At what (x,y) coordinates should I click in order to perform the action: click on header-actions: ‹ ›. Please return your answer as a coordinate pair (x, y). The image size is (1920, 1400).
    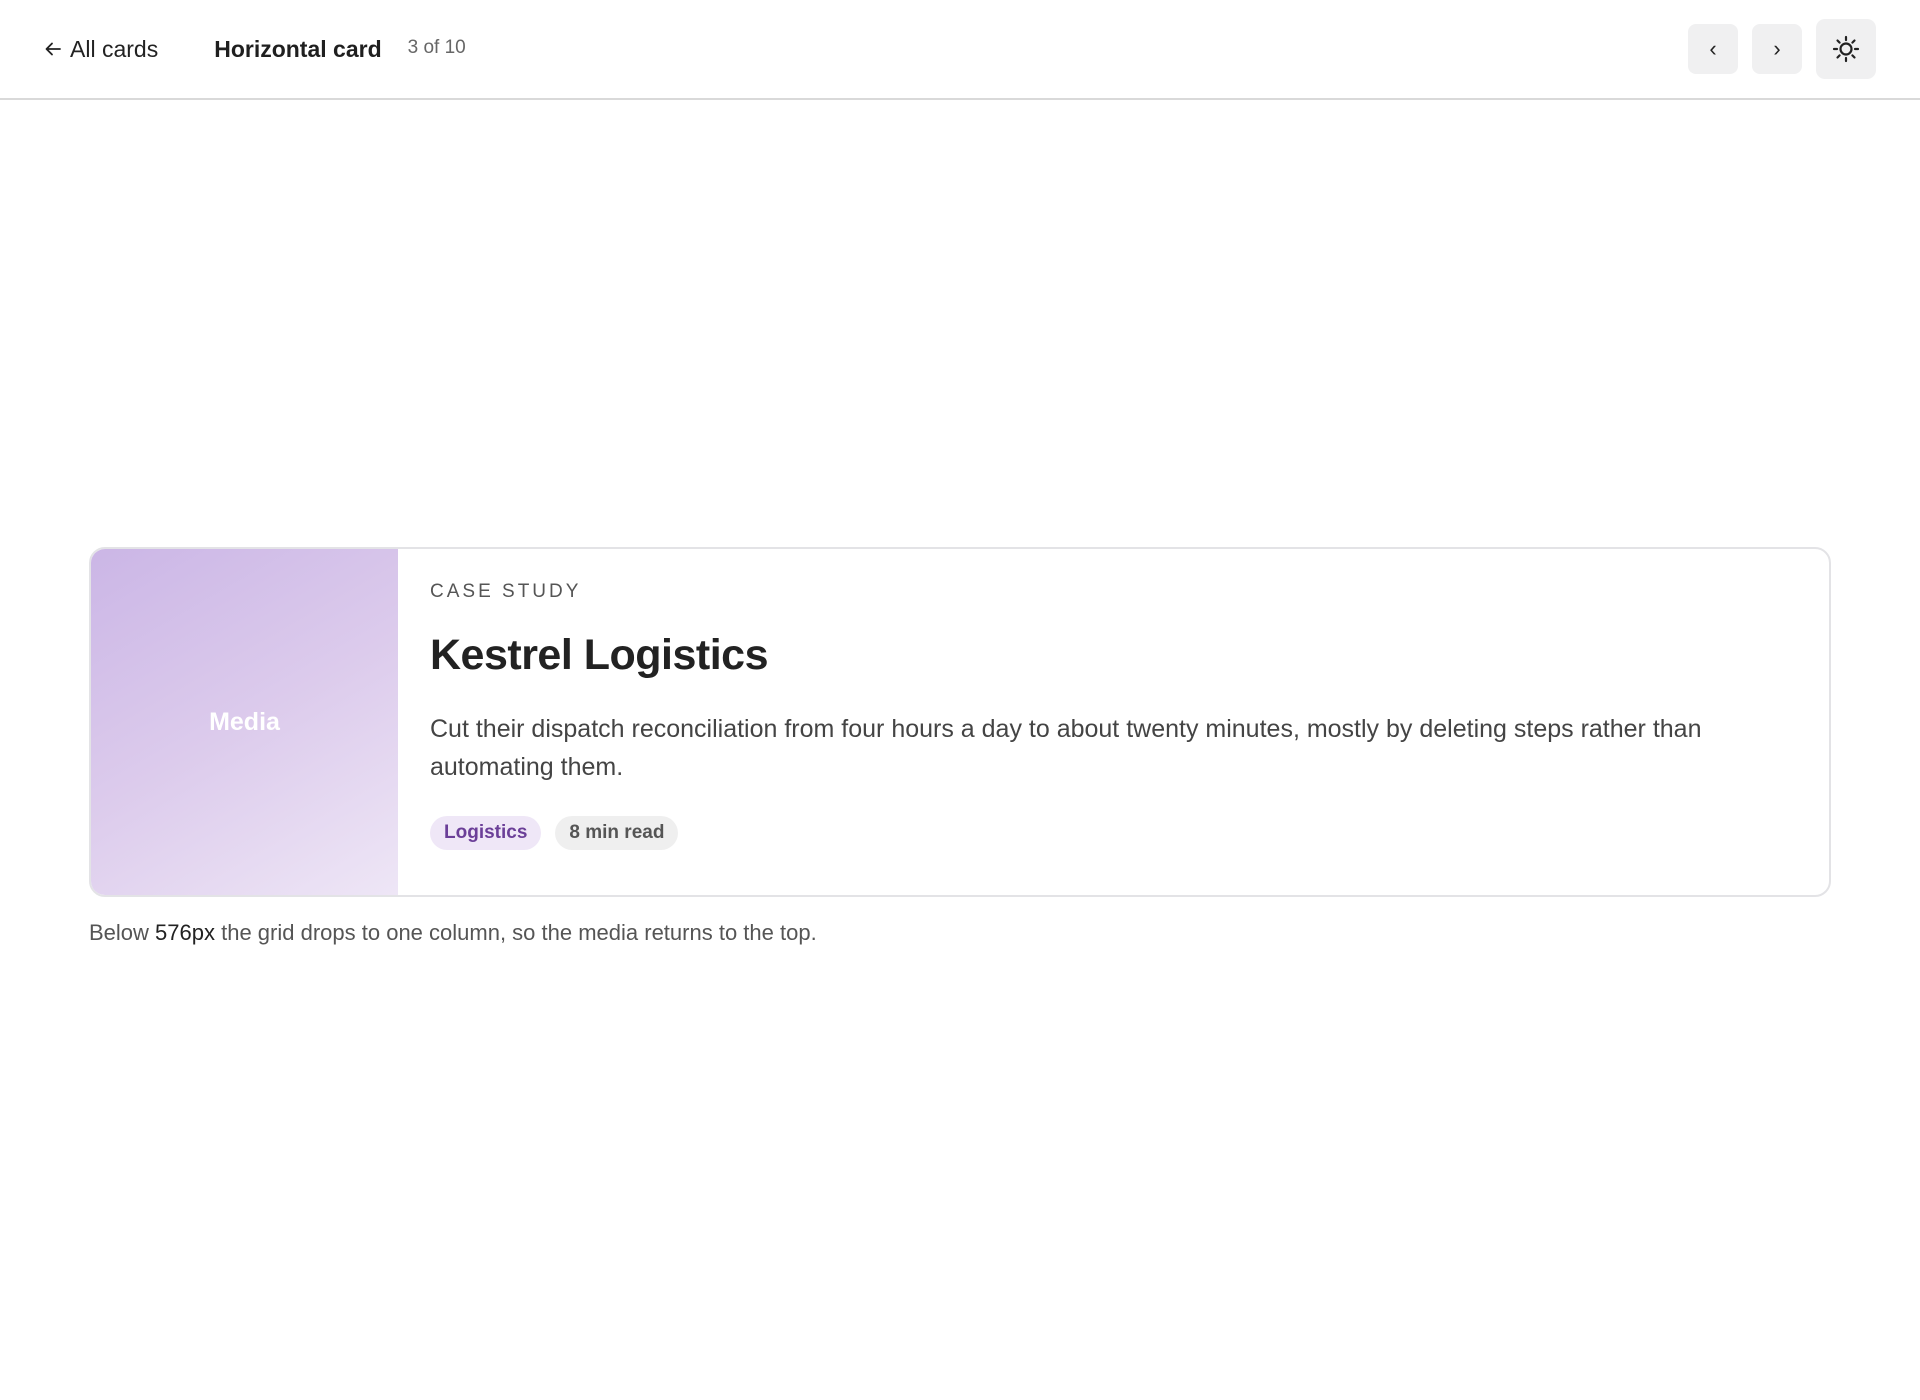
    Looking at the image, I should click on (1782, 49).